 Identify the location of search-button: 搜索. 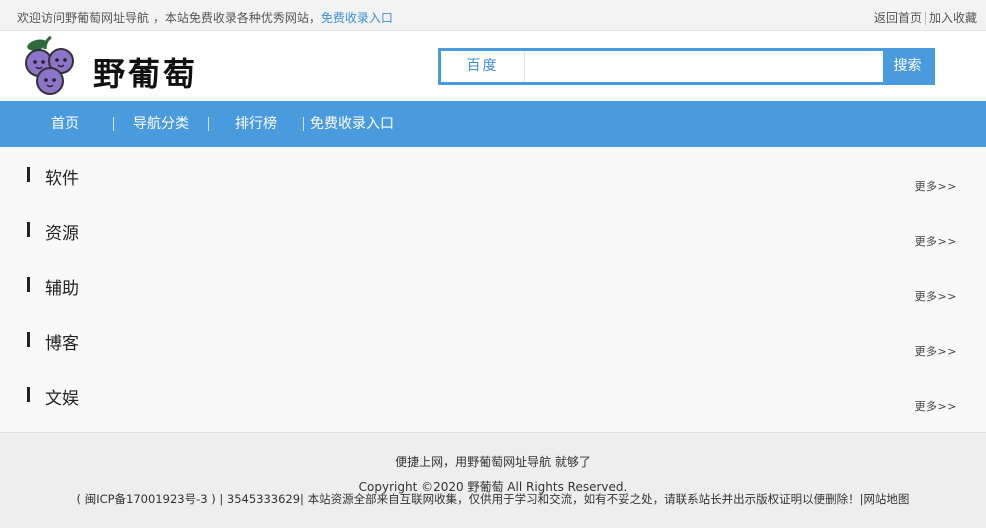
(907, 66).